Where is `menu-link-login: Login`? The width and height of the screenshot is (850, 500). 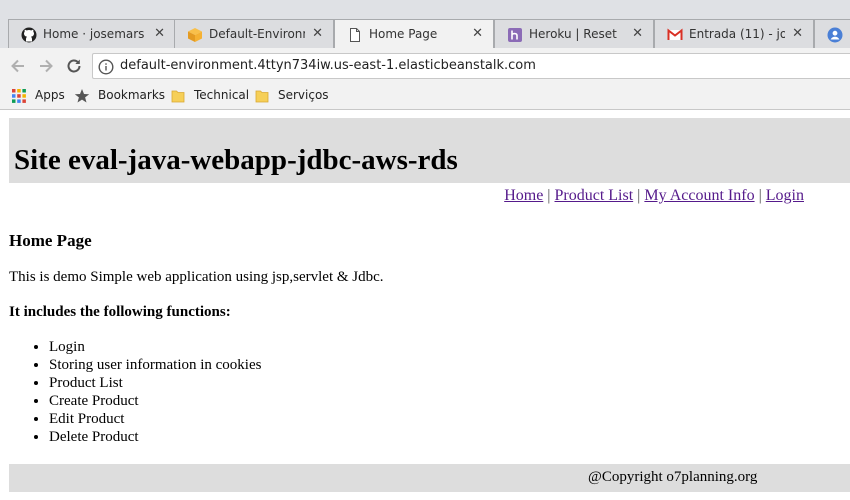
menu-link-login: Login is located at coordinates (785, 195).